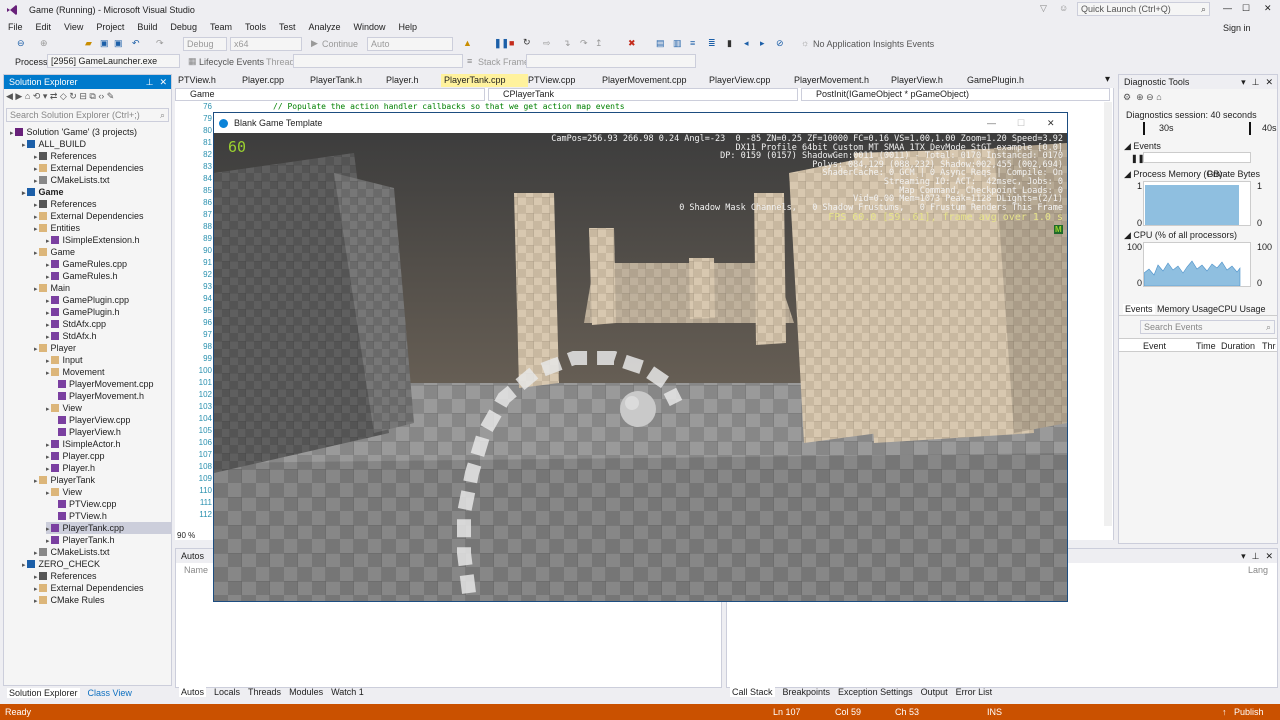 This screenshot has height=720, width=1280. What do you see at coordinates (69, 600) in the screenshot?
I see `tree-item: ▸ CMake Rules` at bounding box center [69, 600].